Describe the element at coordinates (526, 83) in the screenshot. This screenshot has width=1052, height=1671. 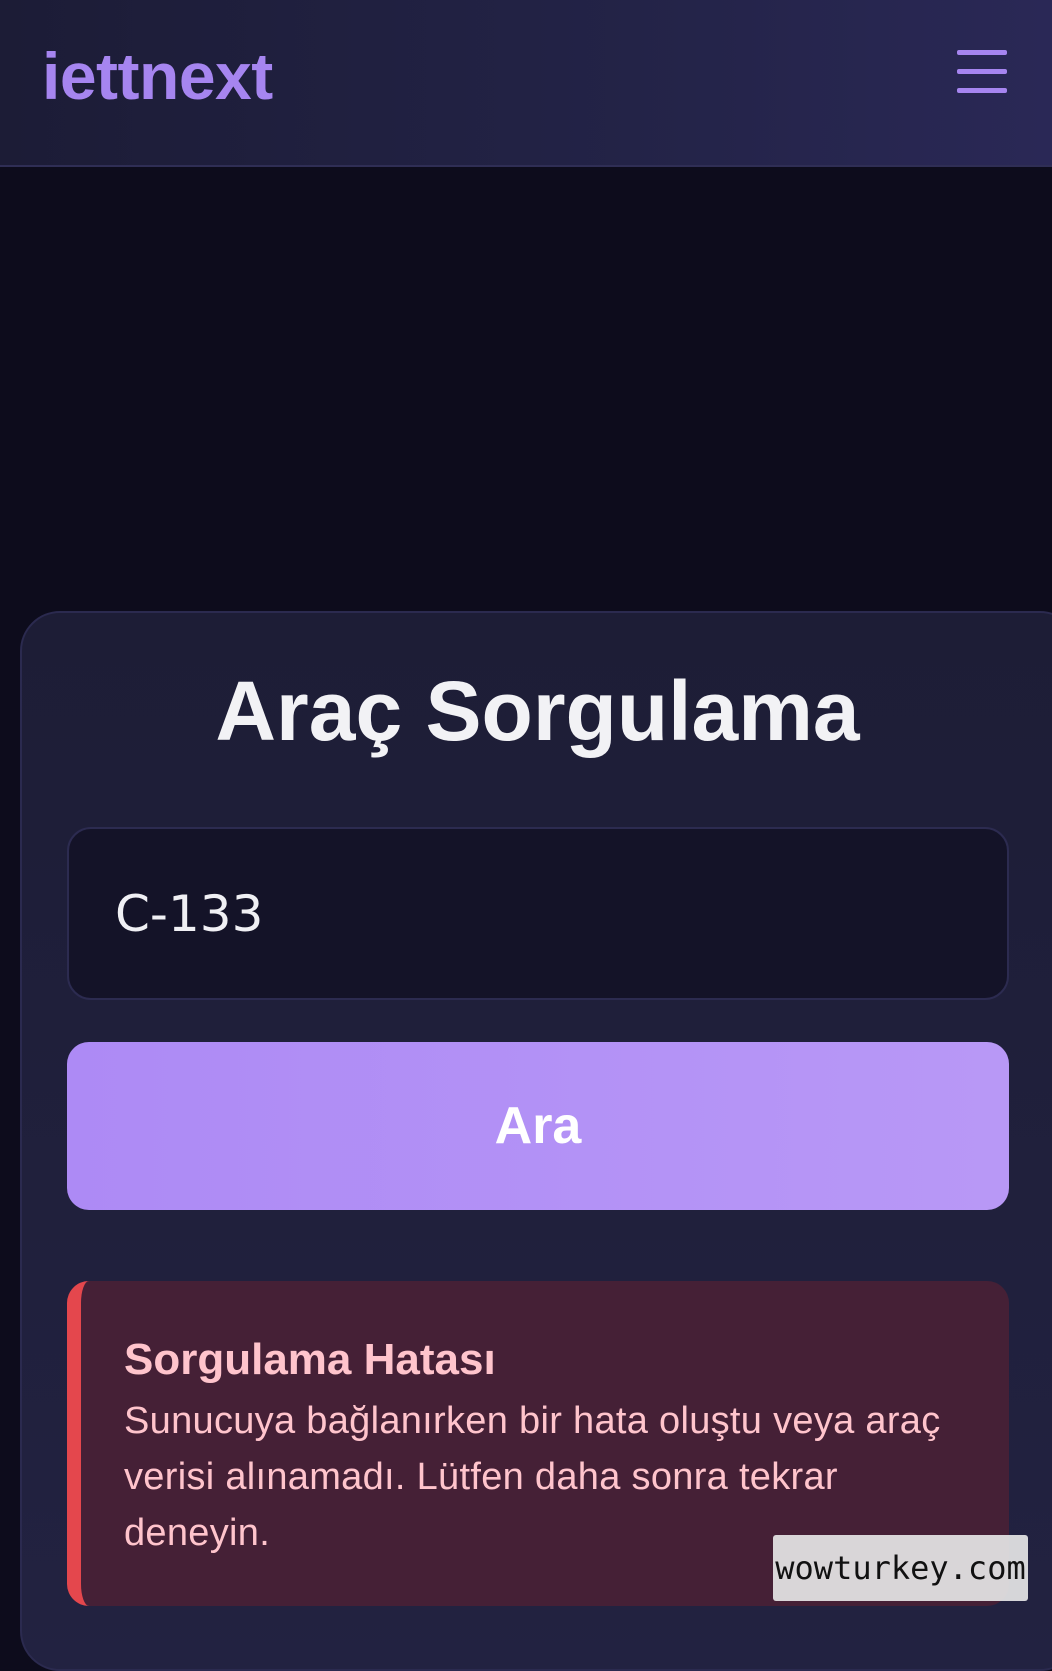
I see `top-navbar: iettnext` at that location.